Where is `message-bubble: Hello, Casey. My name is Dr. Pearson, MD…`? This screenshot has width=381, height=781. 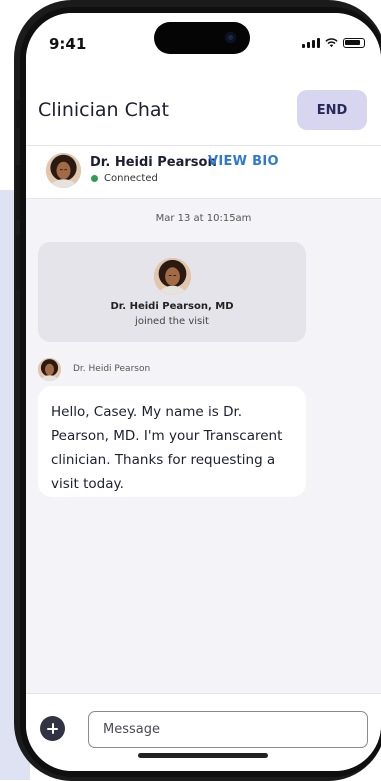 message-bubble: Hello, Casey. My name is Dr. Pearson, MD… is located at coordinates (172, 441).